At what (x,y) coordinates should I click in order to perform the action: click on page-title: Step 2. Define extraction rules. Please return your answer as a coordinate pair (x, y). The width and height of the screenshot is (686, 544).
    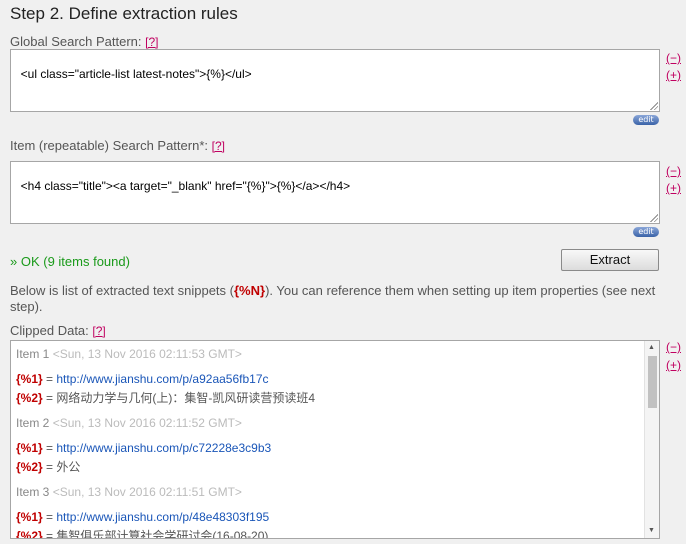
    Looking at the image, I should click on (124, 13).